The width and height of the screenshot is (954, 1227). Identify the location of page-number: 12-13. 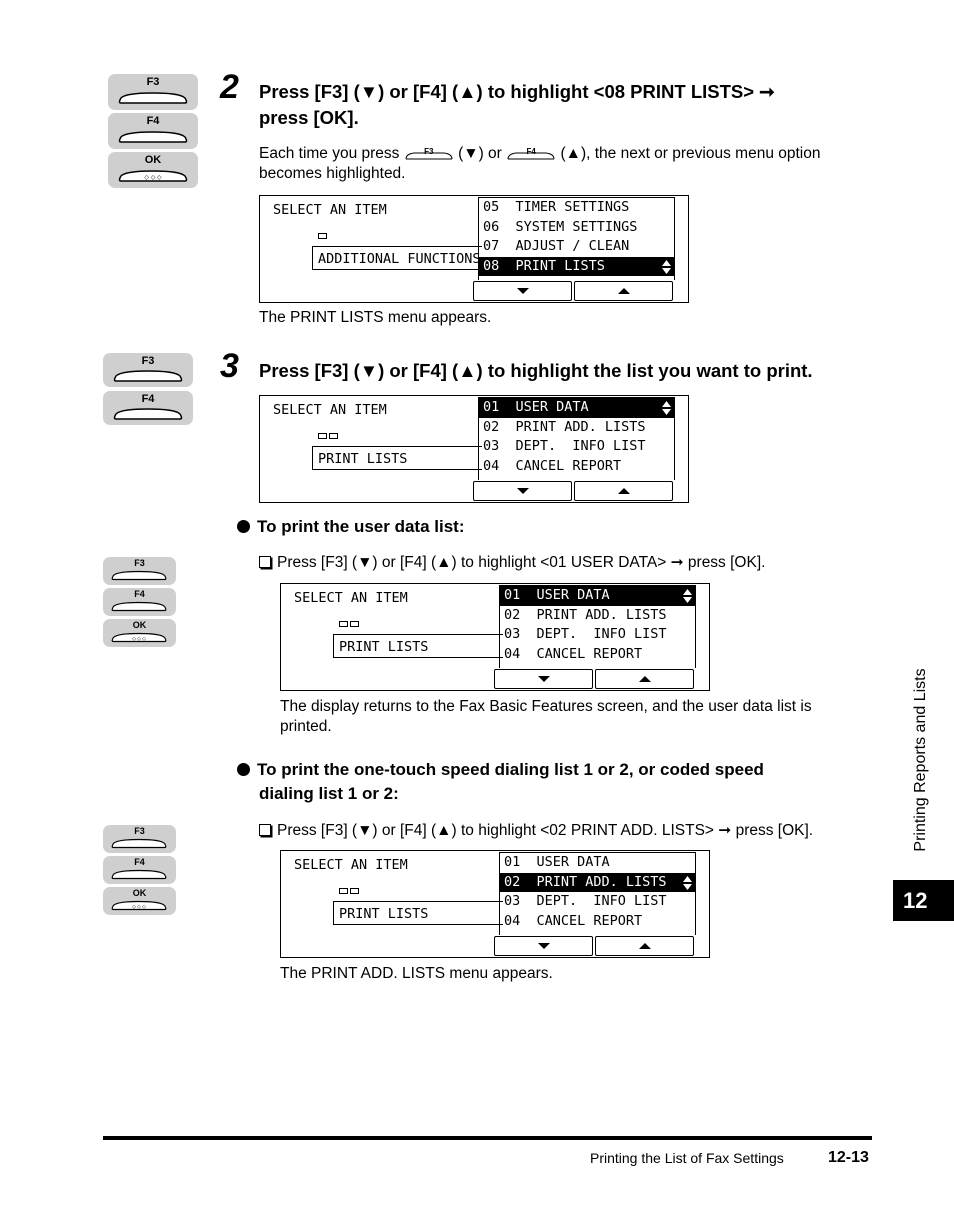
(848, 1157).